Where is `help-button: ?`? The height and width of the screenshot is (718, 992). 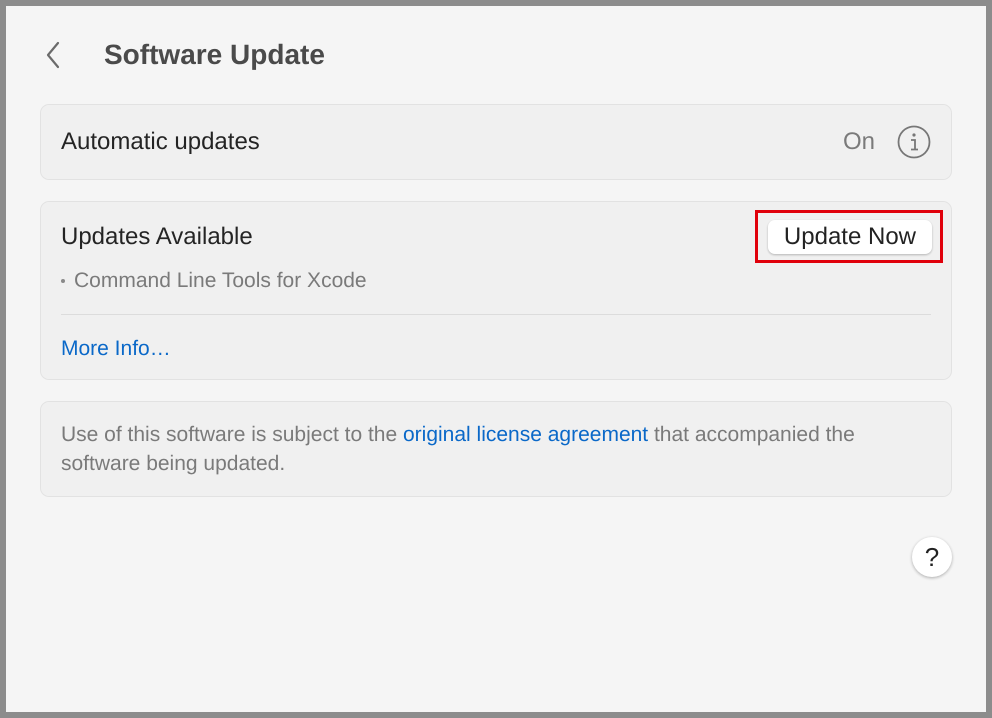 help-button: ? is located at coordinates (932, 557).